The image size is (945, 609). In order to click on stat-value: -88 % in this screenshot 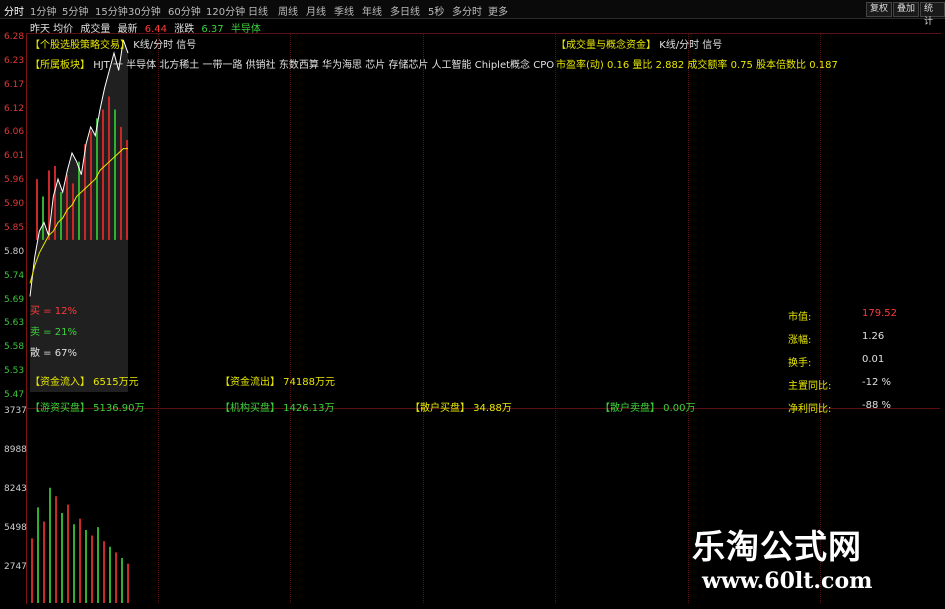, I will do `click(877, 405)`.